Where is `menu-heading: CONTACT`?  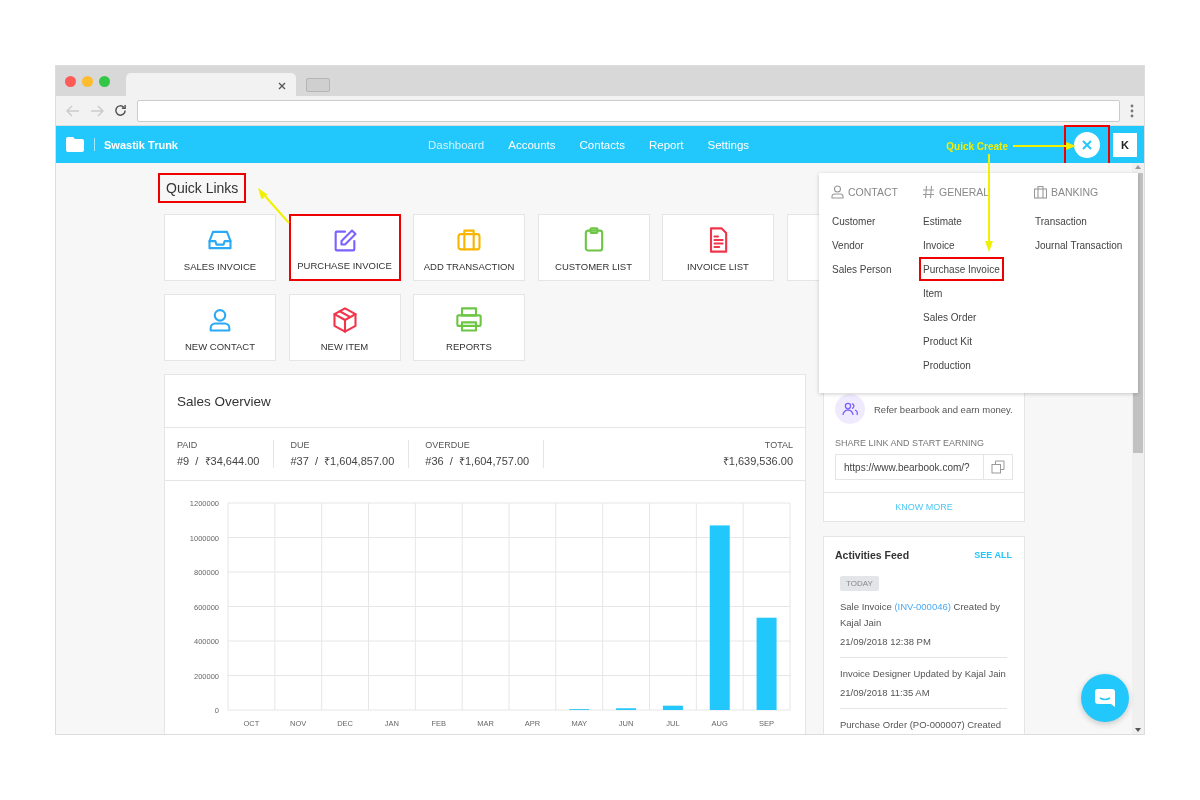 menu-heading: CONTACT is located at coordinates (873, 192).